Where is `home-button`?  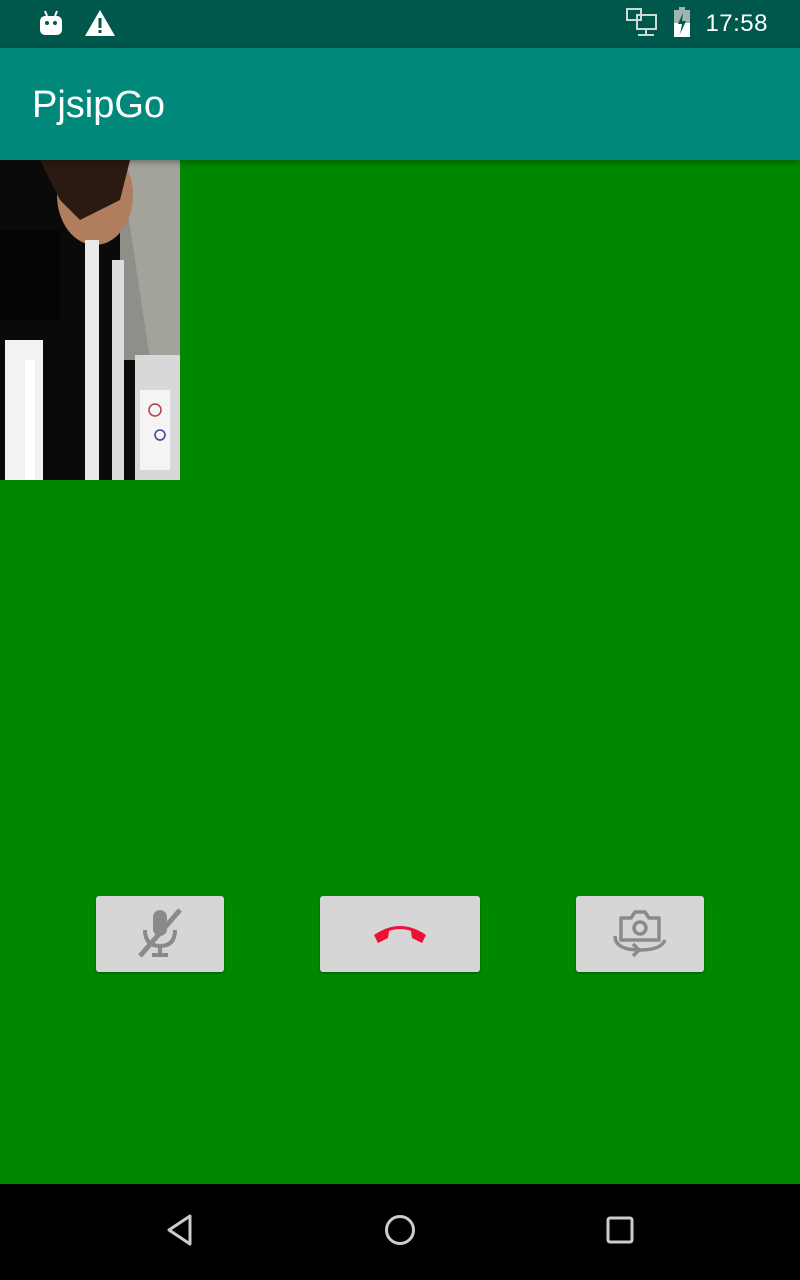 home-button is located at coordinates (400, 1232).